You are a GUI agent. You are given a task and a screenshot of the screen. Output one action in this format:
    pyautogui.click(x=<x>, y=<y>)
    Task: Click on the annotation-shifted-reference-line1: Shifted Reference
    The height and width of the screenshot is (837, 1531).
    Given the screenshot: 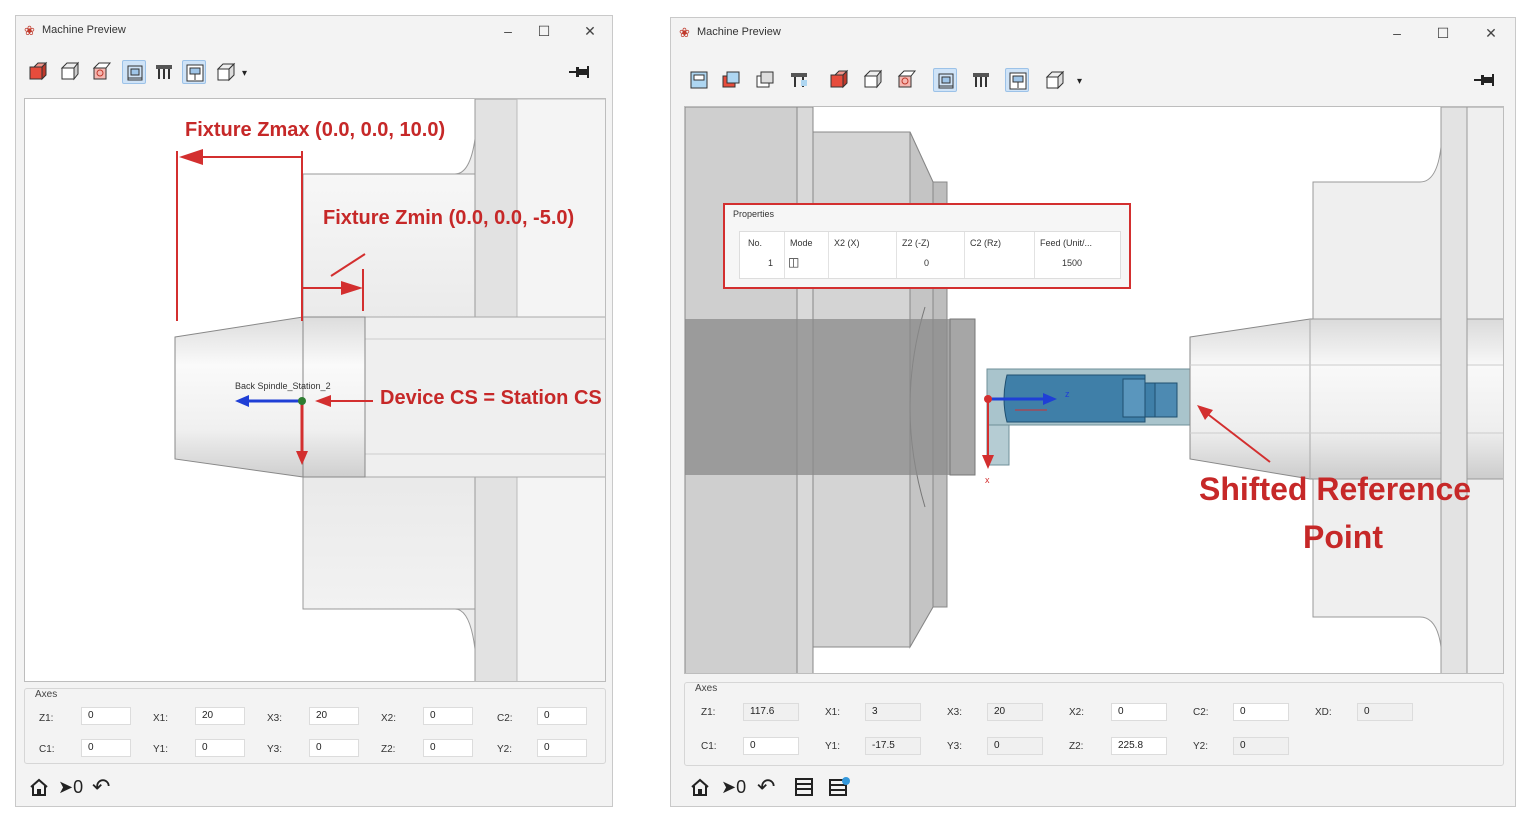 What is the action you would take?
    pyautogui.click(x=1335, y=489)
    